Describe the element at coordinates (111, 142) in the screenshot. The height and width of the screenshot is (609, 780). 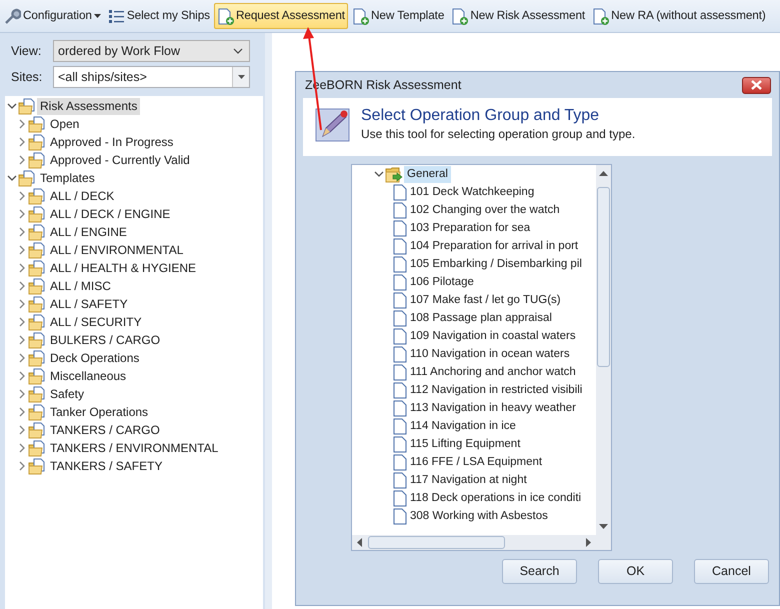
I see `tree-item: Approved - In Progress` at that location.